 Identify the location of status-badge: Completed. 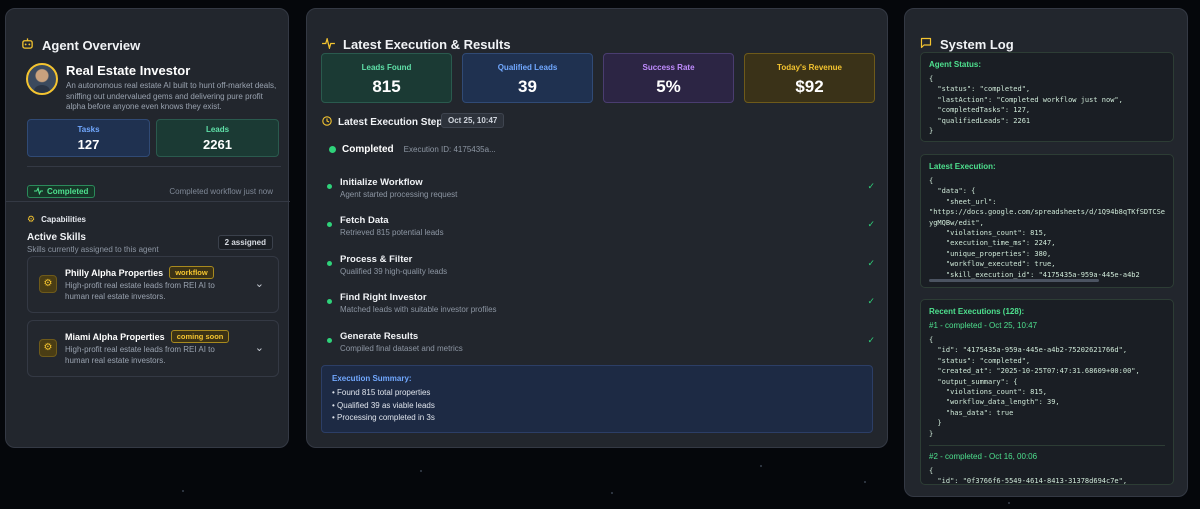
(61, 191).